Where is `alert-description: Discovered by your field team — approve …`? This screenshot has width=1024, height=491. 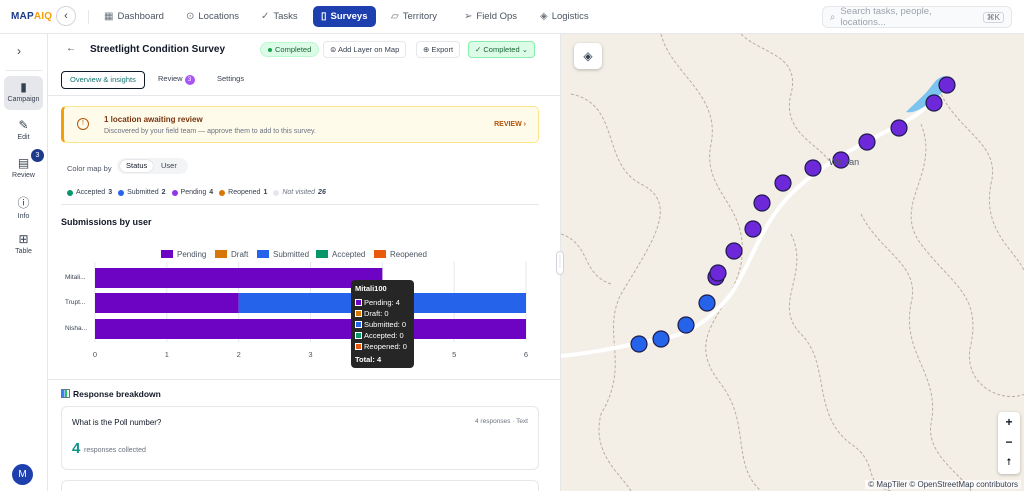 alert-description: Discovered by your field team — approve … is located at coordinates (210, 131).